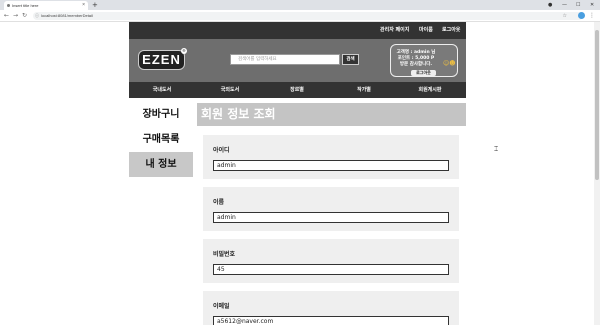 This screenshot has height=325, width=600. I want to click on password-input: 45, so click(331, 269).